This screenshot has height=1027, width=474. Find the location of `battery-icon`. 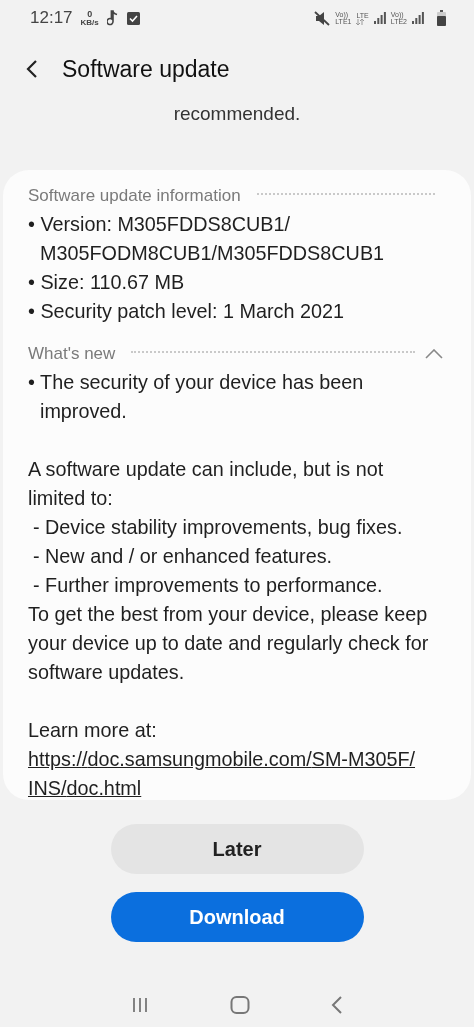

battery-icon is located at coordinates (441, 18).